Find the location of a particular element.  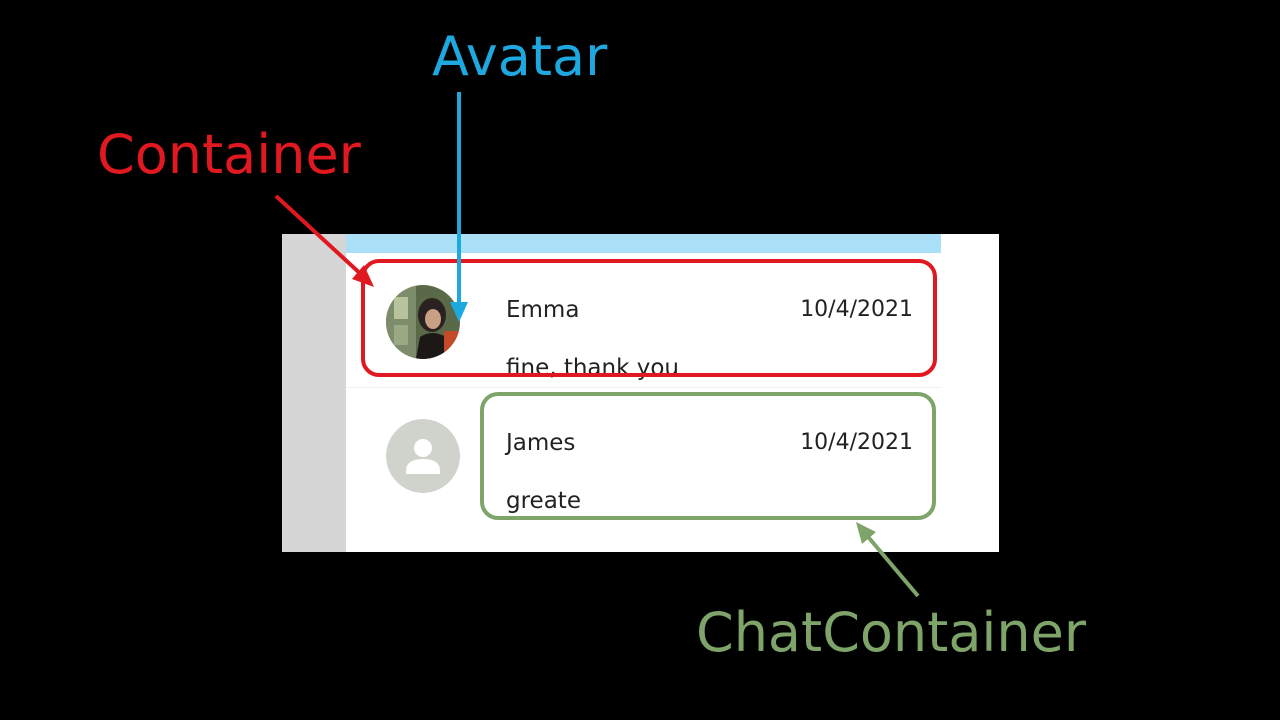

chat-container-highlight-box is located at coordinates (708, 456).